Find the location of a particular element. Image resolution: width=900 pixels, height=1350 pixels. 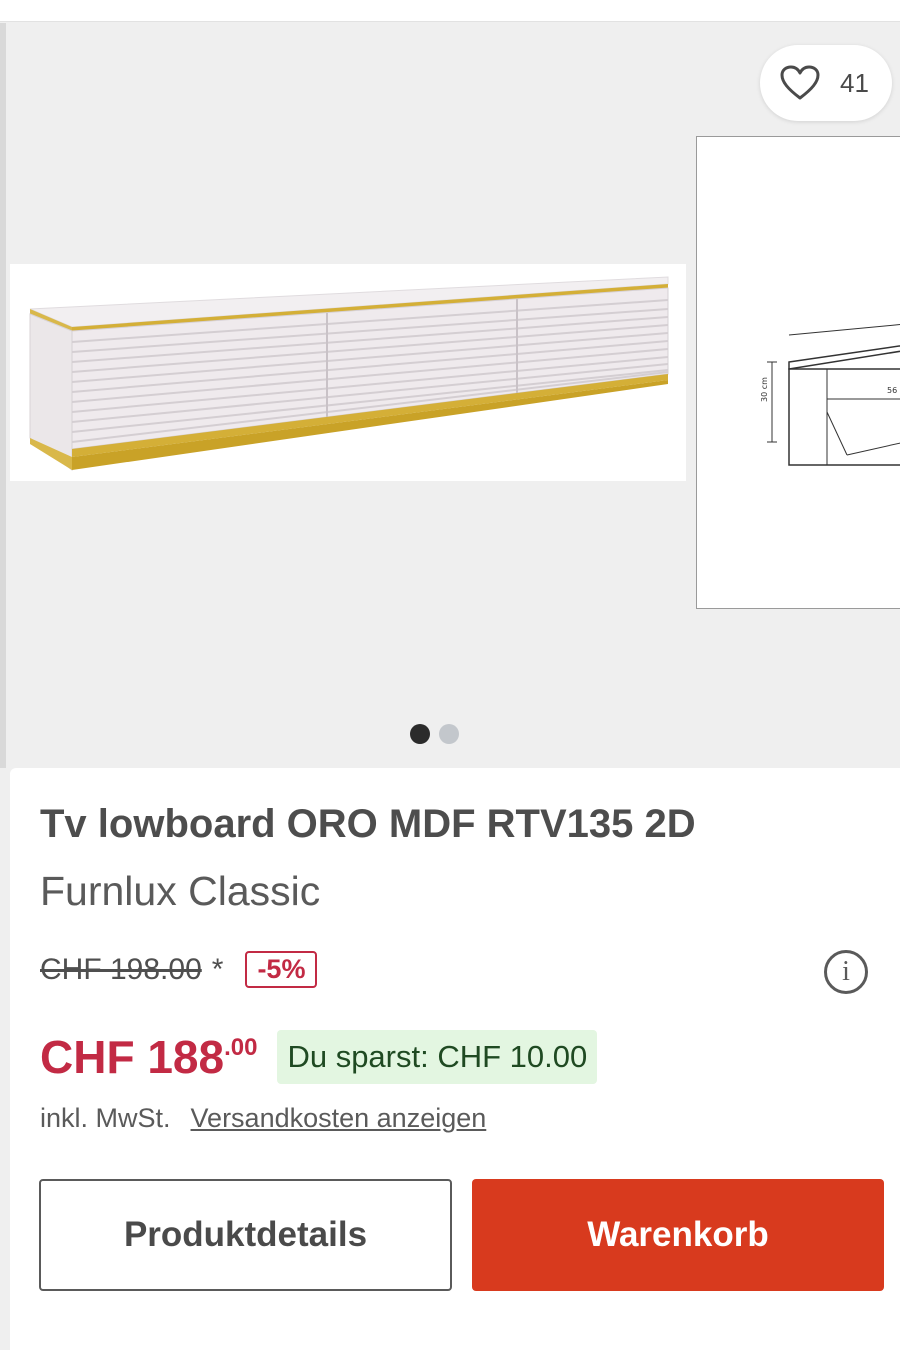

dimension-drawing: 30 cm 56 cm is located at coordinates (830, 395).